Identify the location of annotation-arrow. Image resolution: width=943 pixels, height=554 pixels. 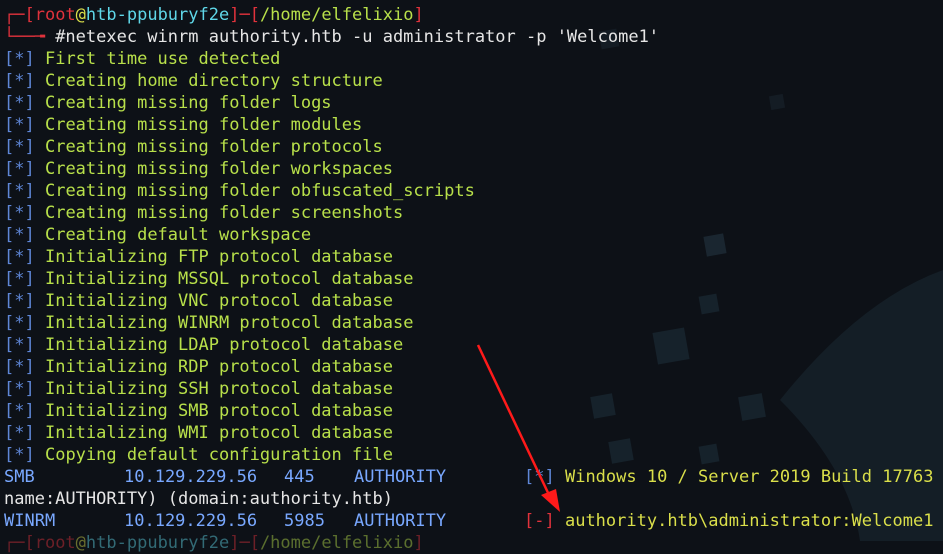
(518, 428).